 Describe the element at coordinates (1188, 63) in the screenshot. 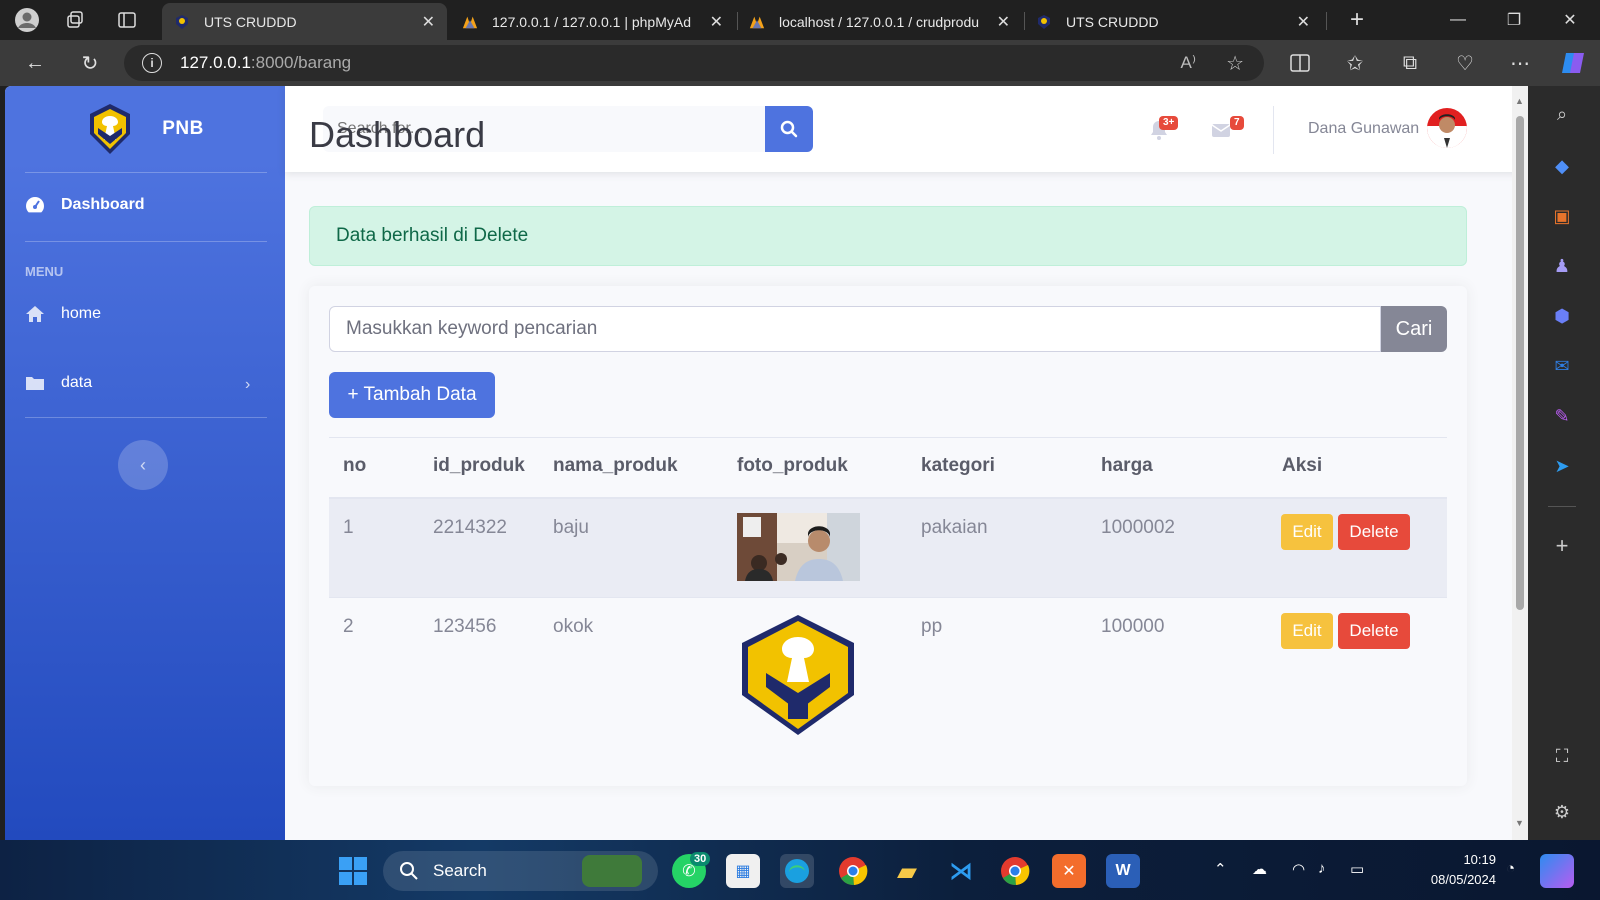

I see `read-aloud-icon: A⁾` at that location.